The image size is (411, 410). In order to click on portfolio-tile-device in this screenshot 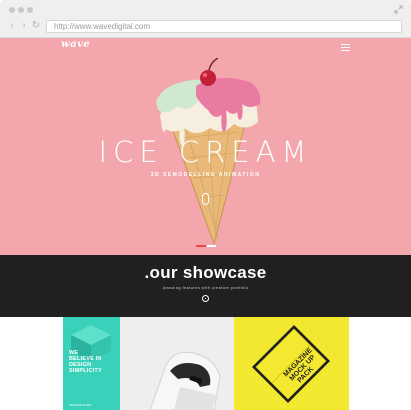, I will do `click(177, 363)`.